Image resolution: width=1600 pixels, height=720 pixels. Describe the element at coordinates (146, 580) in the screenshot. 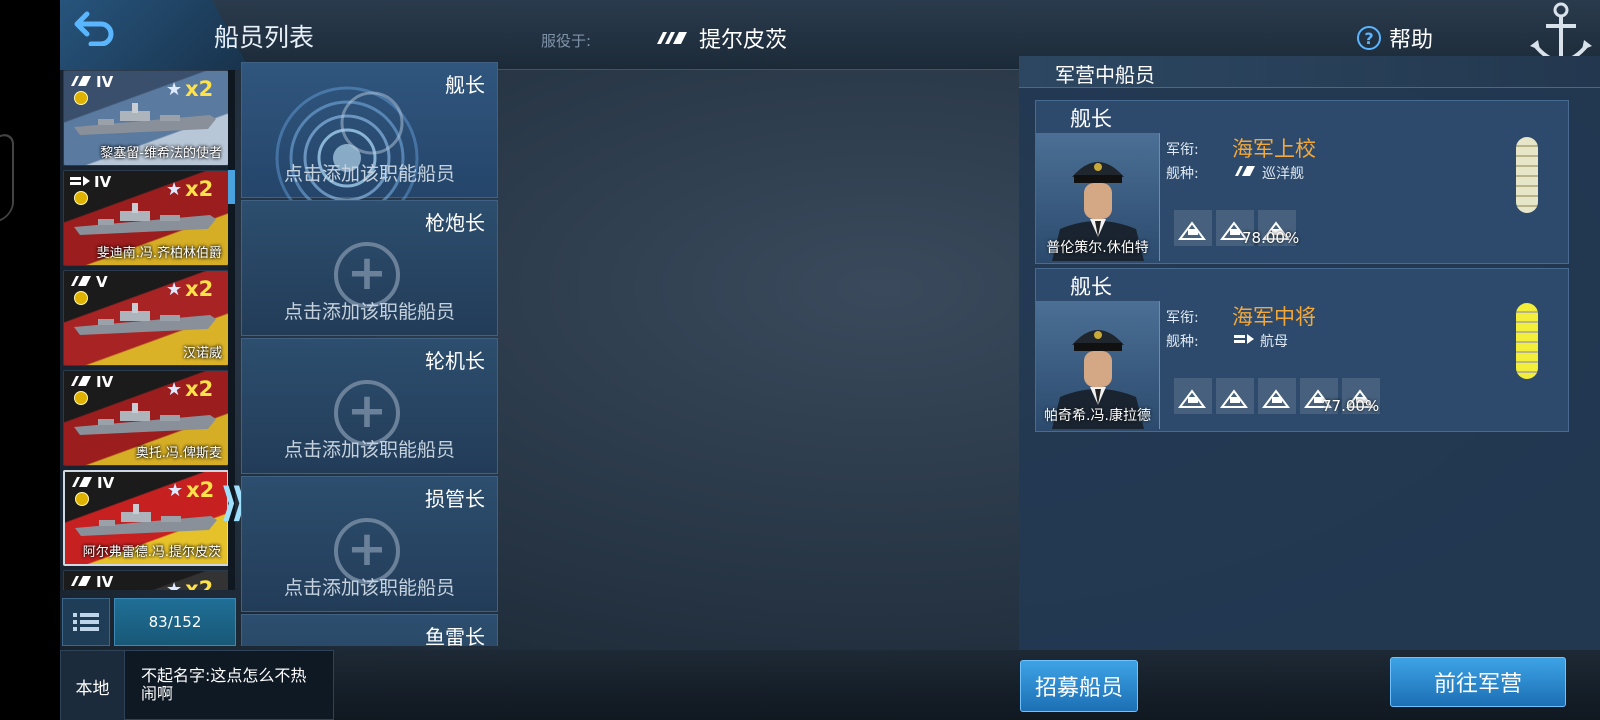

I see `ship-card: IV ★ x2` at that location.